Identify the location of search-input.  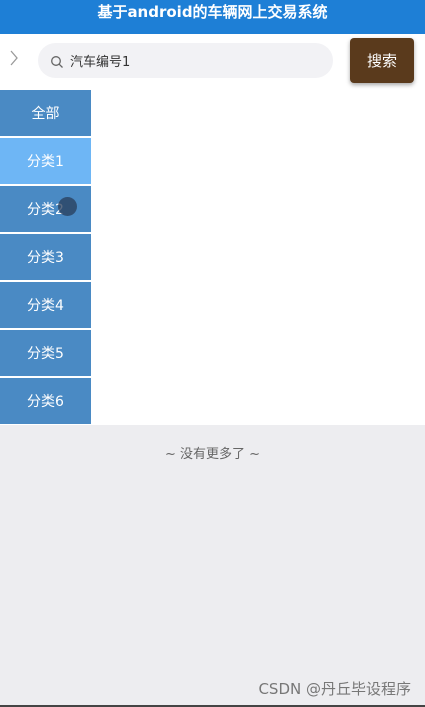
(190, 60).